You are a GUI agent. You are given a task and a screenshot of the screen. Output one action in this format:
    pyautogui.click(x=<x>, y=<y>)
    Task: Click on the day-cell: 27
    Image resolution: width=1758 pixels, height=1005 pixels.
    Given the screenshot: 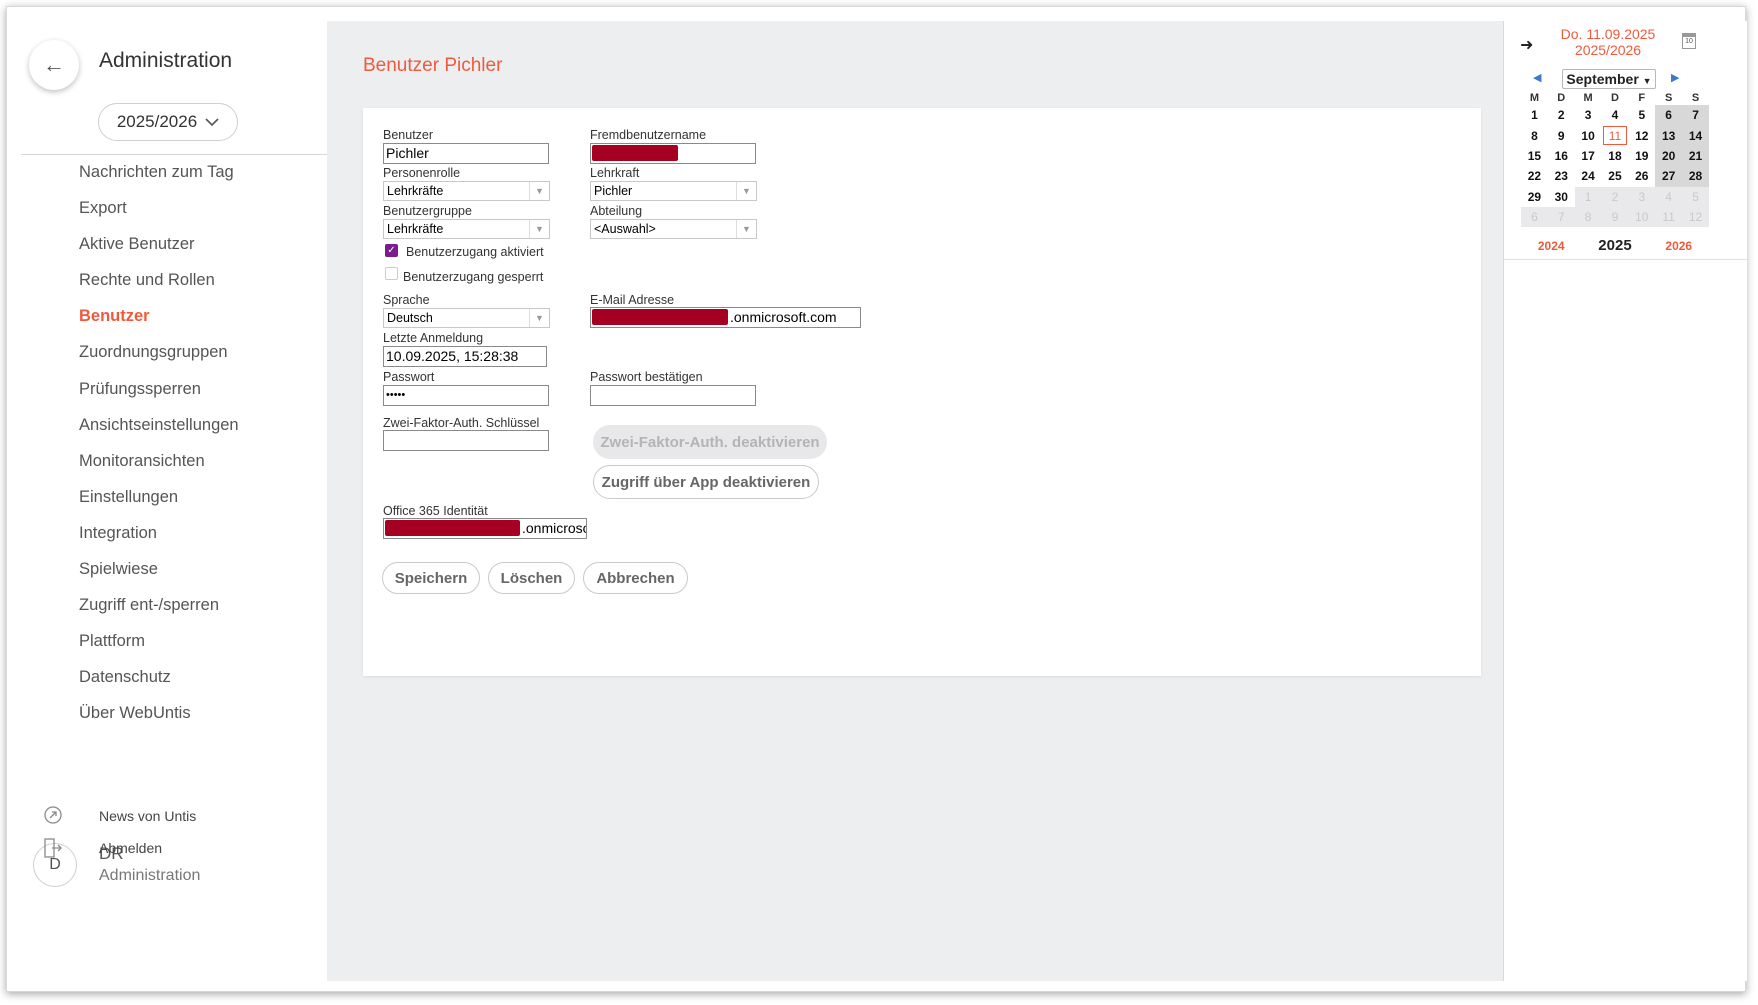 What is the action you would take?
    pyautogui.click(x=1669, y=176)
    